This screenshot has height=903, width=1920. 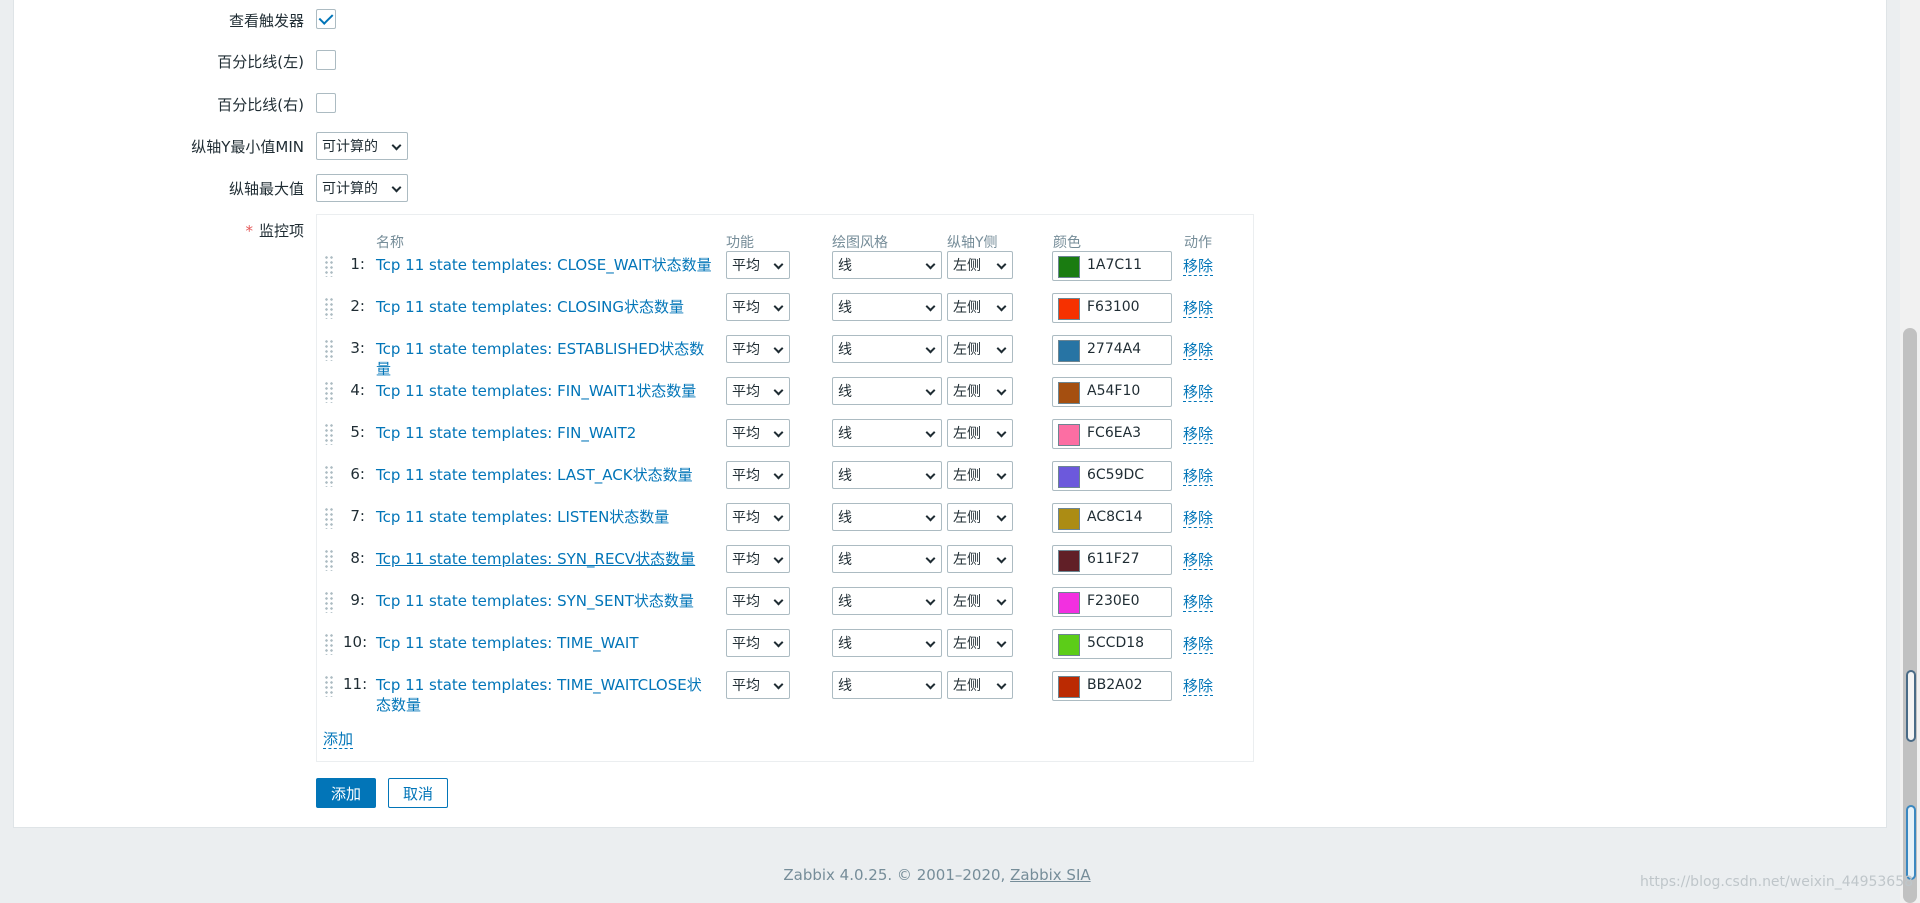 I want to click on ymin-select: 可计算的, so click(x=362, y=146).